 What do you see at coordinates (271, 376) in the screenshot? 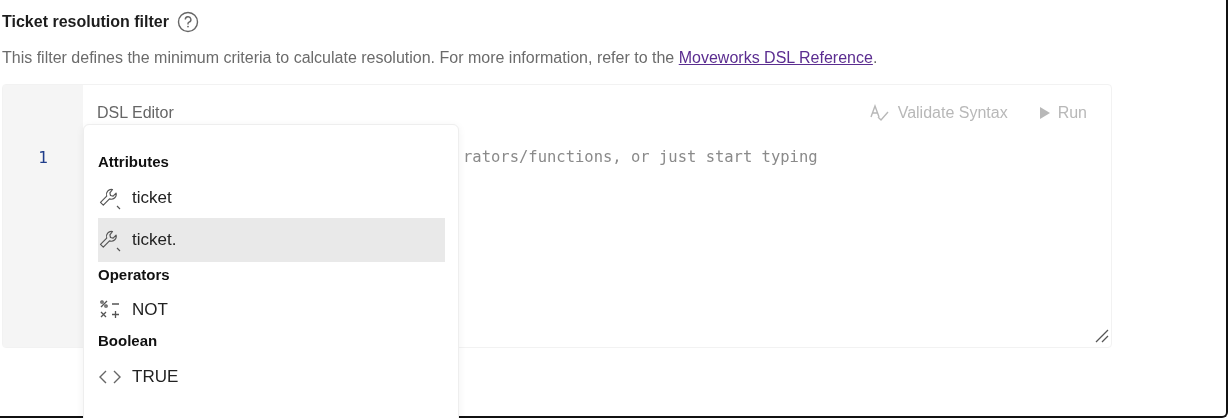
I see `suggestion-item: TRUE` at bounding box center [271, 376].